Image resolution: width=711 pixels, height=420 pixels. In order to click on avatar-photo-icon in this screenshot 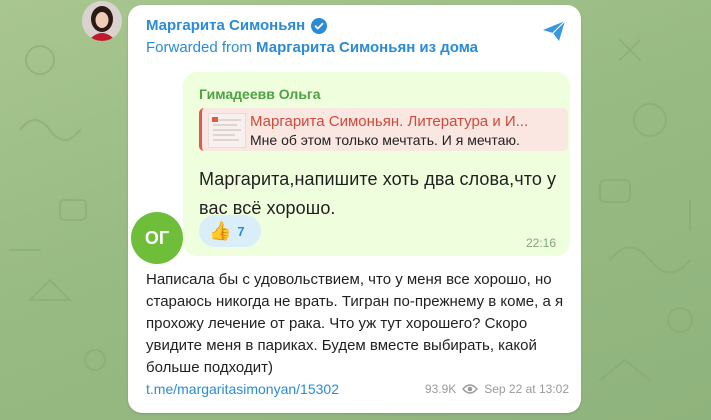, I will do `click(102, 21)`.